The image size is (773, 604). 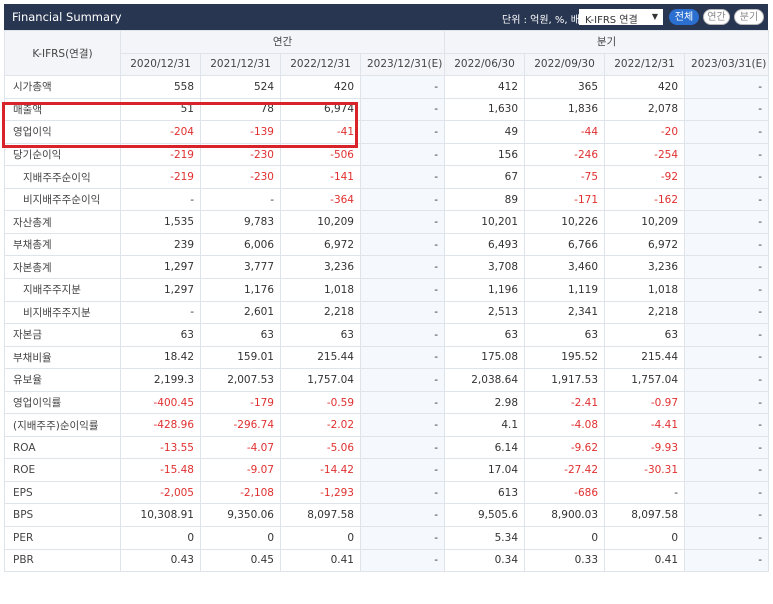 What do you see at coordinates (62, 402) in the screenshot?
I see `row-label: 영업이익률` at bounding box center [62, 402].